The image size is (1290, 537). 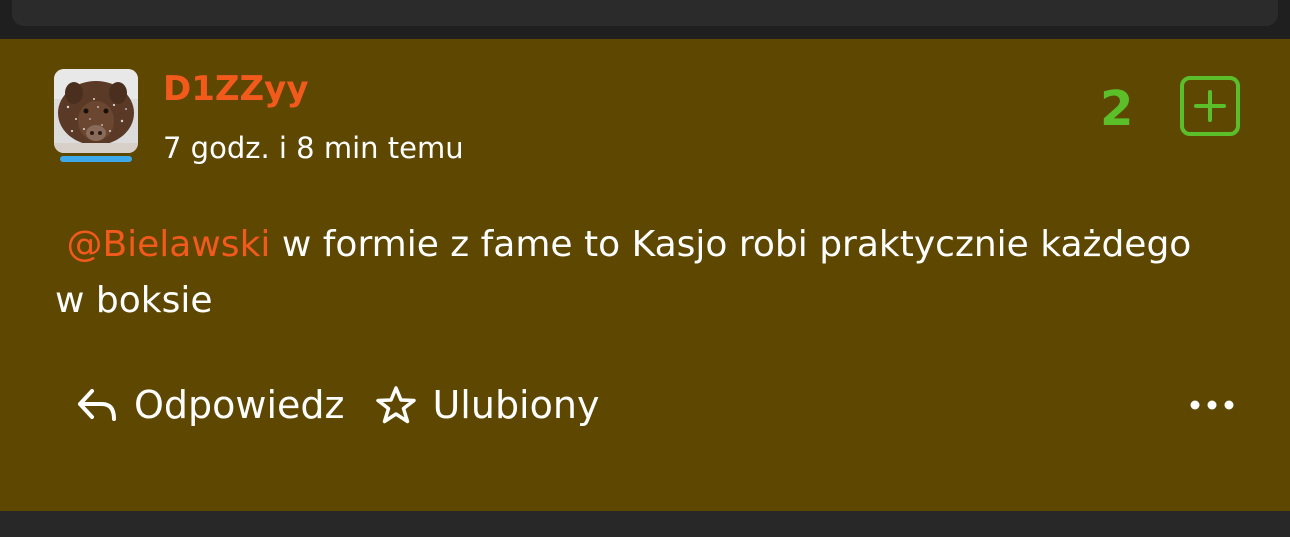 I want to click on more-dots-icon, so click(x=1212, y=405).